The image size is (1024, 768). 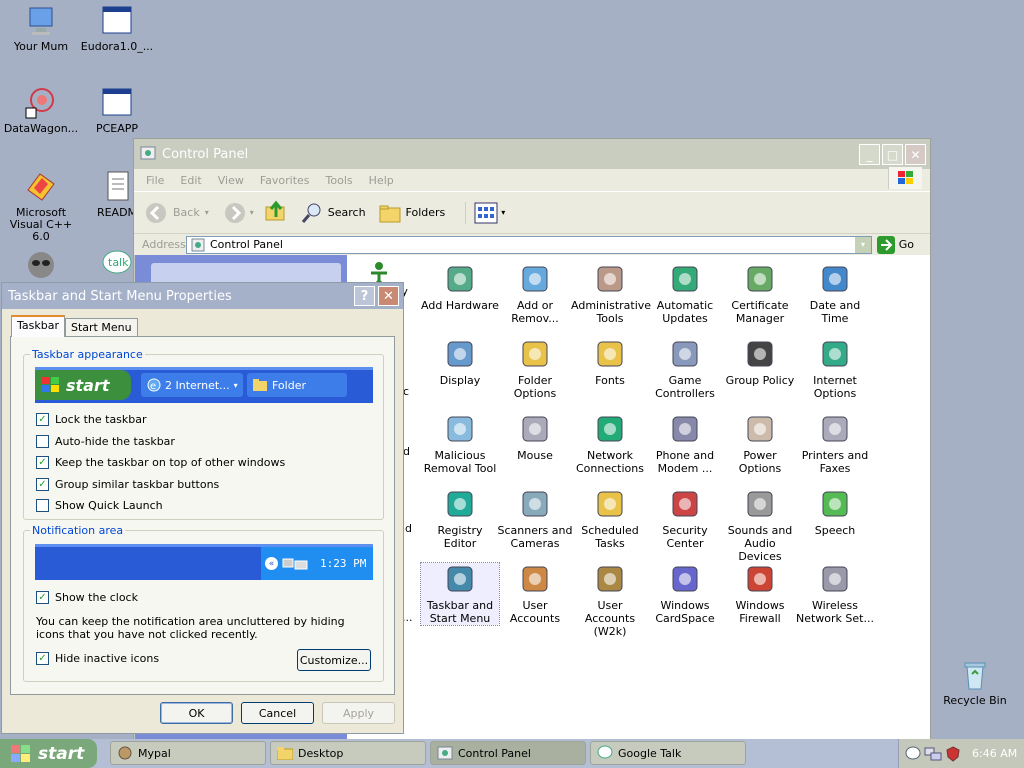 I want to click on sounds-audio-icon, so click(x=760, y=504).